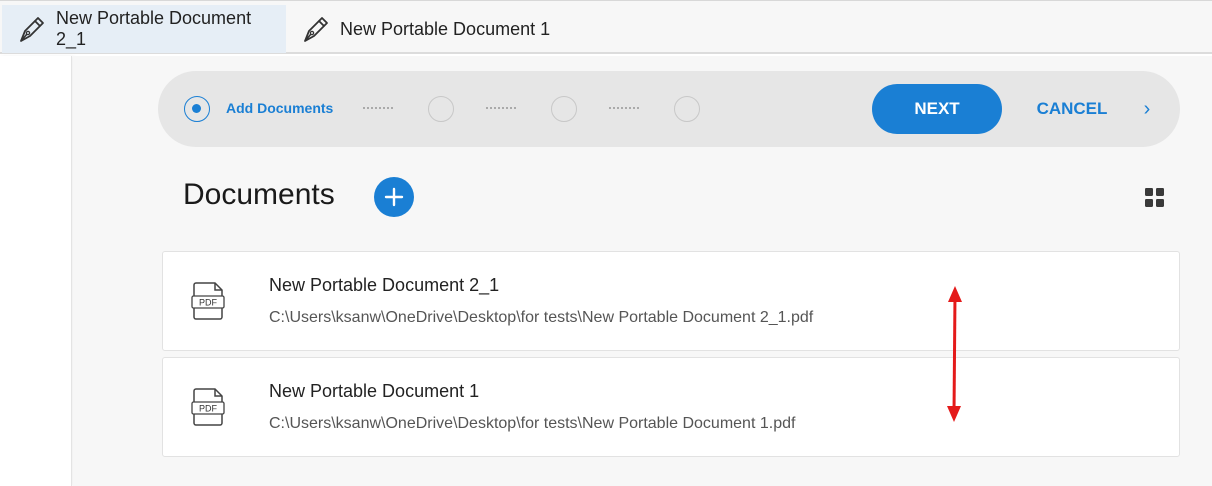 The image size is (1212, 486). Describe the element at coordinates (1147, 109) in the screenshot. I see `chevron-right-icon: ›` at that location.